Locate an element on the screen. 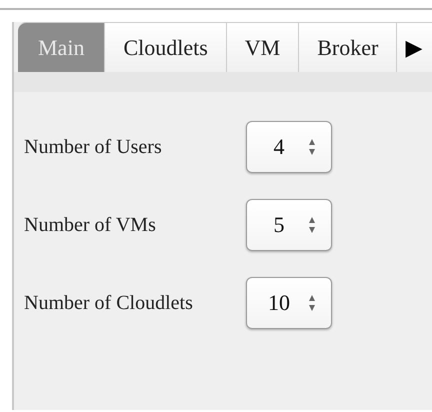  number-spinner: 5 is located at coordinates (289, 225).